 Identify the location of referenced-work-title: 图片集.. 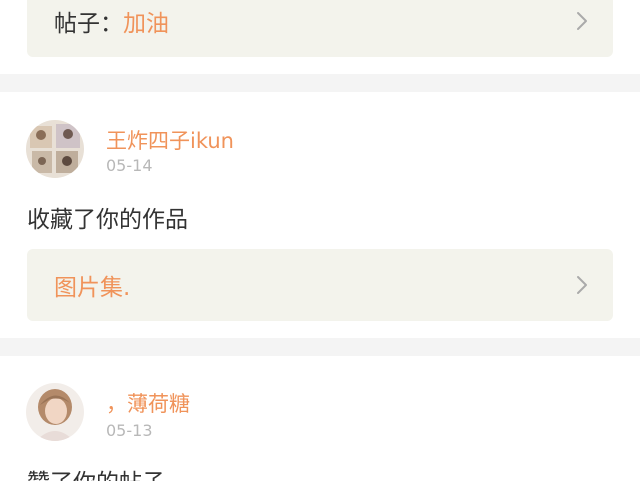
(92, 288).